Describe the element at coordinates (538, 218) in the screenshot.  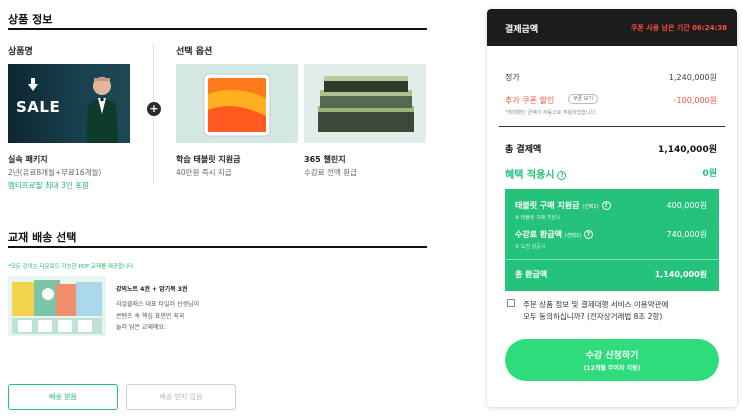
I see `tablet-support-note: ※ 태블릿 구매 지원시` at that location.